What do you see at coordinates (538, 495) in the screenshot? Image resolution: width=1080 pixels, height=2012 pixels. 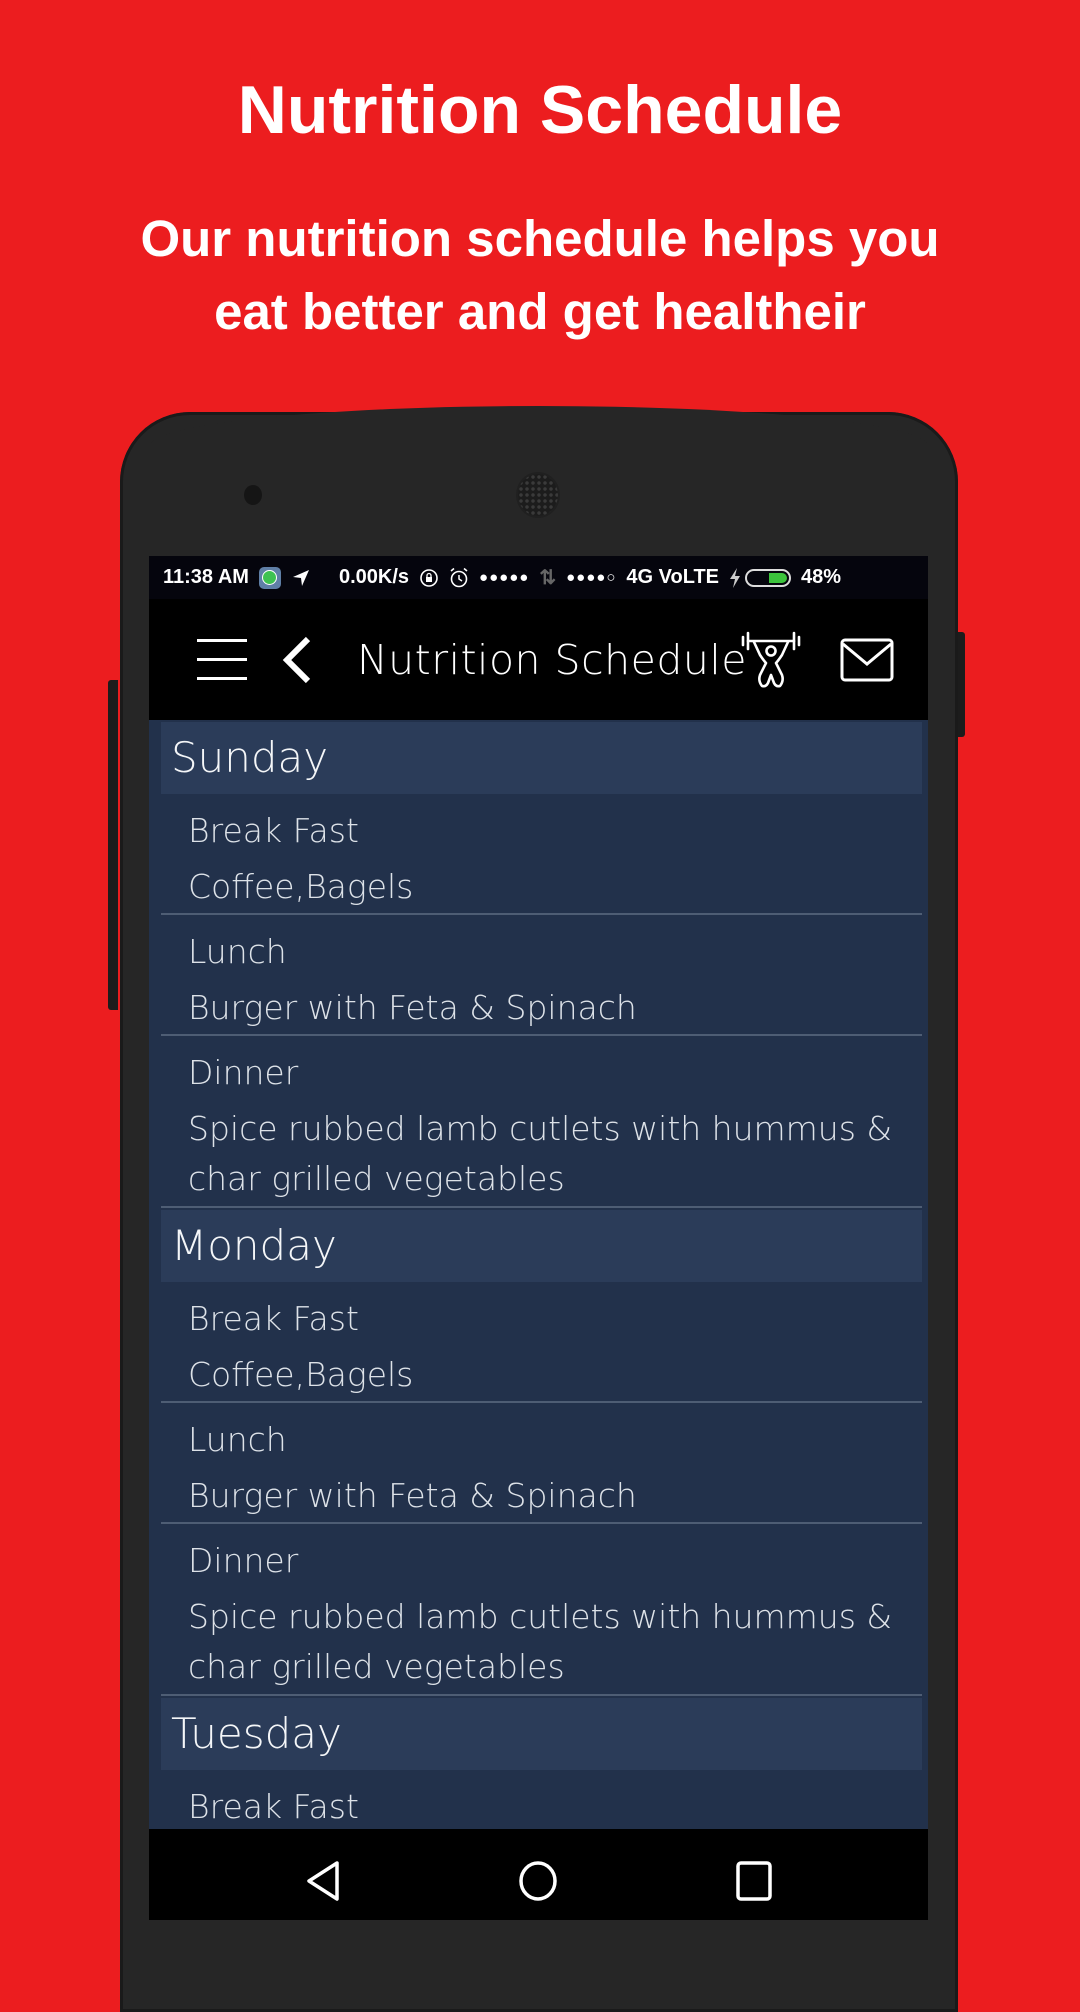 I see `earpiece-speaker` at bounding box center [538, 495].